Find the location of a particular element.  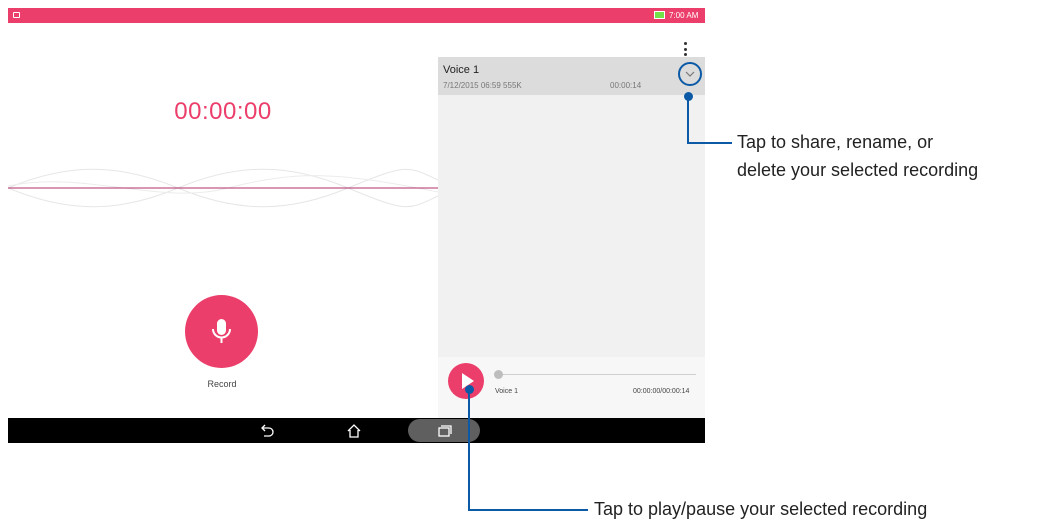

expand-options-button is located at coordinates (690, 74).